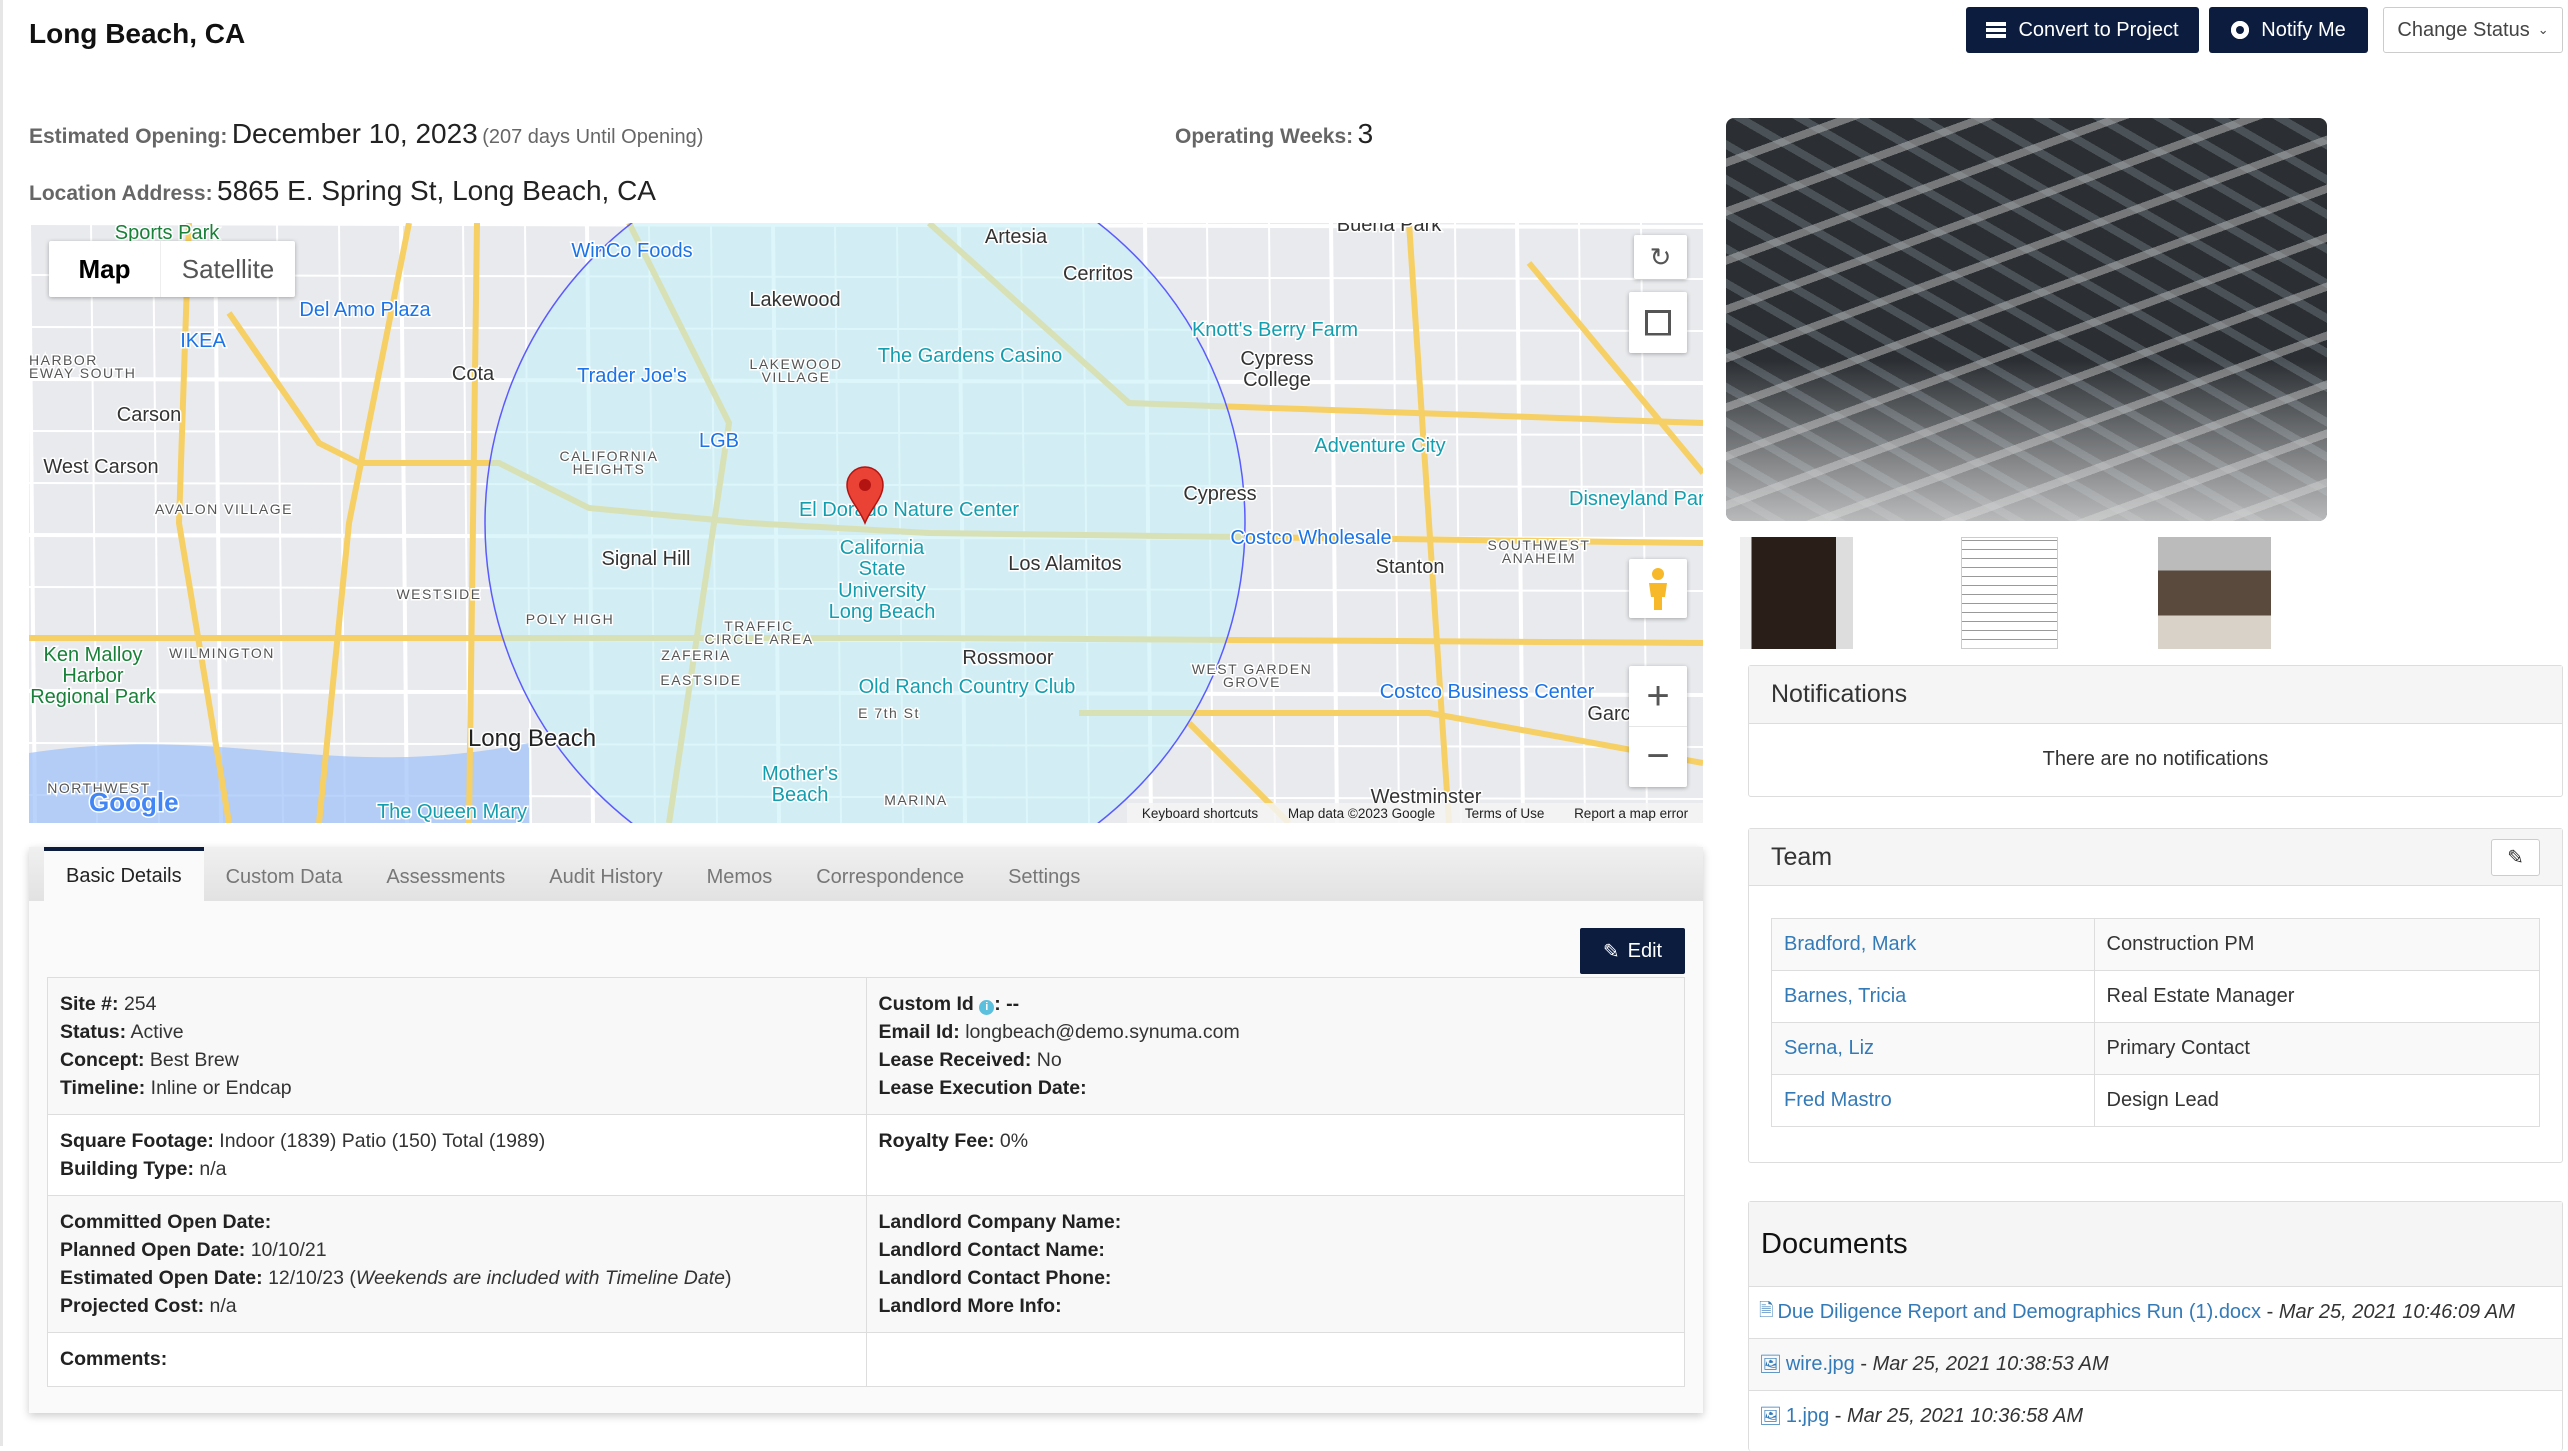  I want to click on map-label: Stanton, so click(1410, 567).